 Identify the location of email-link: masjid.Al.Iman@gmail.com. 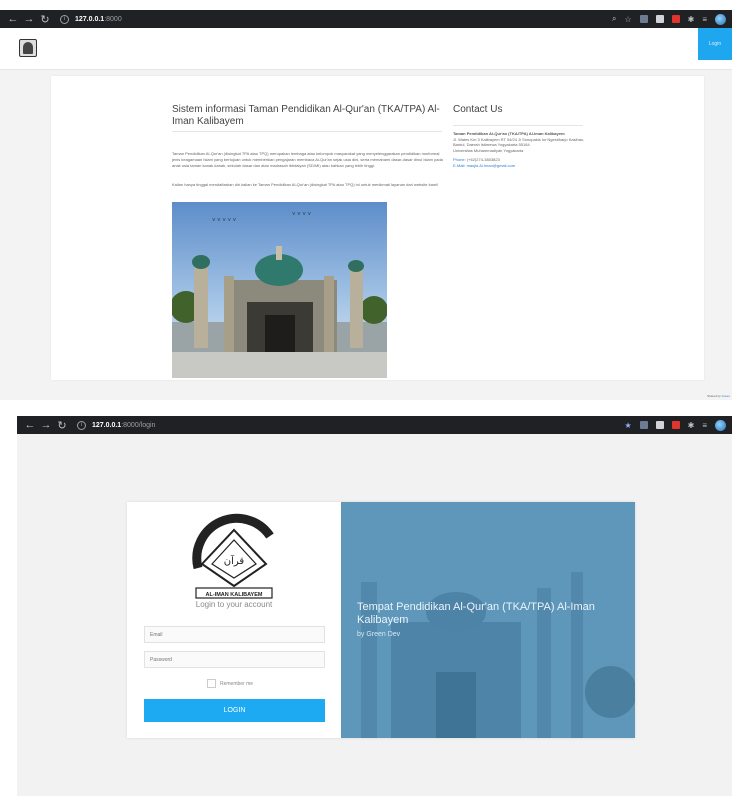
(491, 165).